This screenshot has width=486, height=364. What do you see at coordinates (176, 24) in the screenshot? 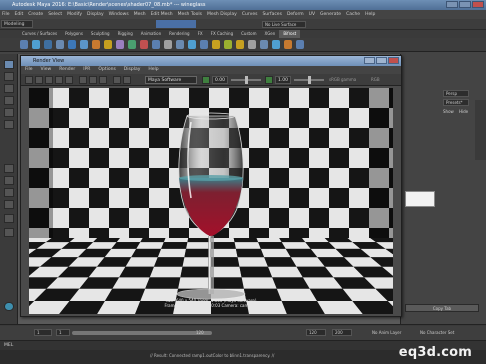
I see `render-toolbar-group` at bounding box center [176, 24].